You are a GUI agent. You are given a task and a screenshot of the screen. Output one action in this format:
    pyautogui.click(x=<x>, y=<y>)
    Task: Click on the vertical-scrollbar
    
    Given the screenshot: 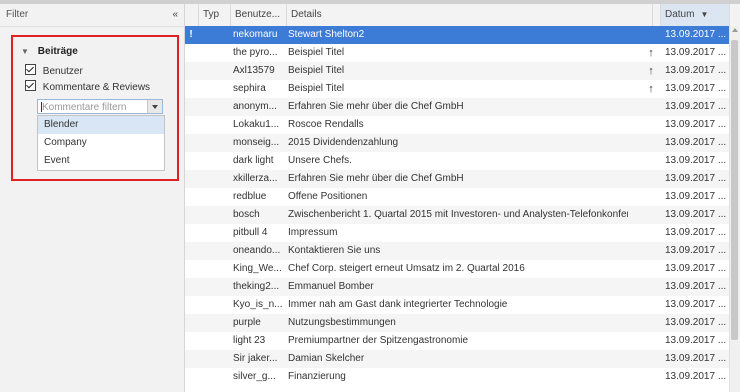 What is the action you would take?
    pyautogui.click(x=734, y=209)
    